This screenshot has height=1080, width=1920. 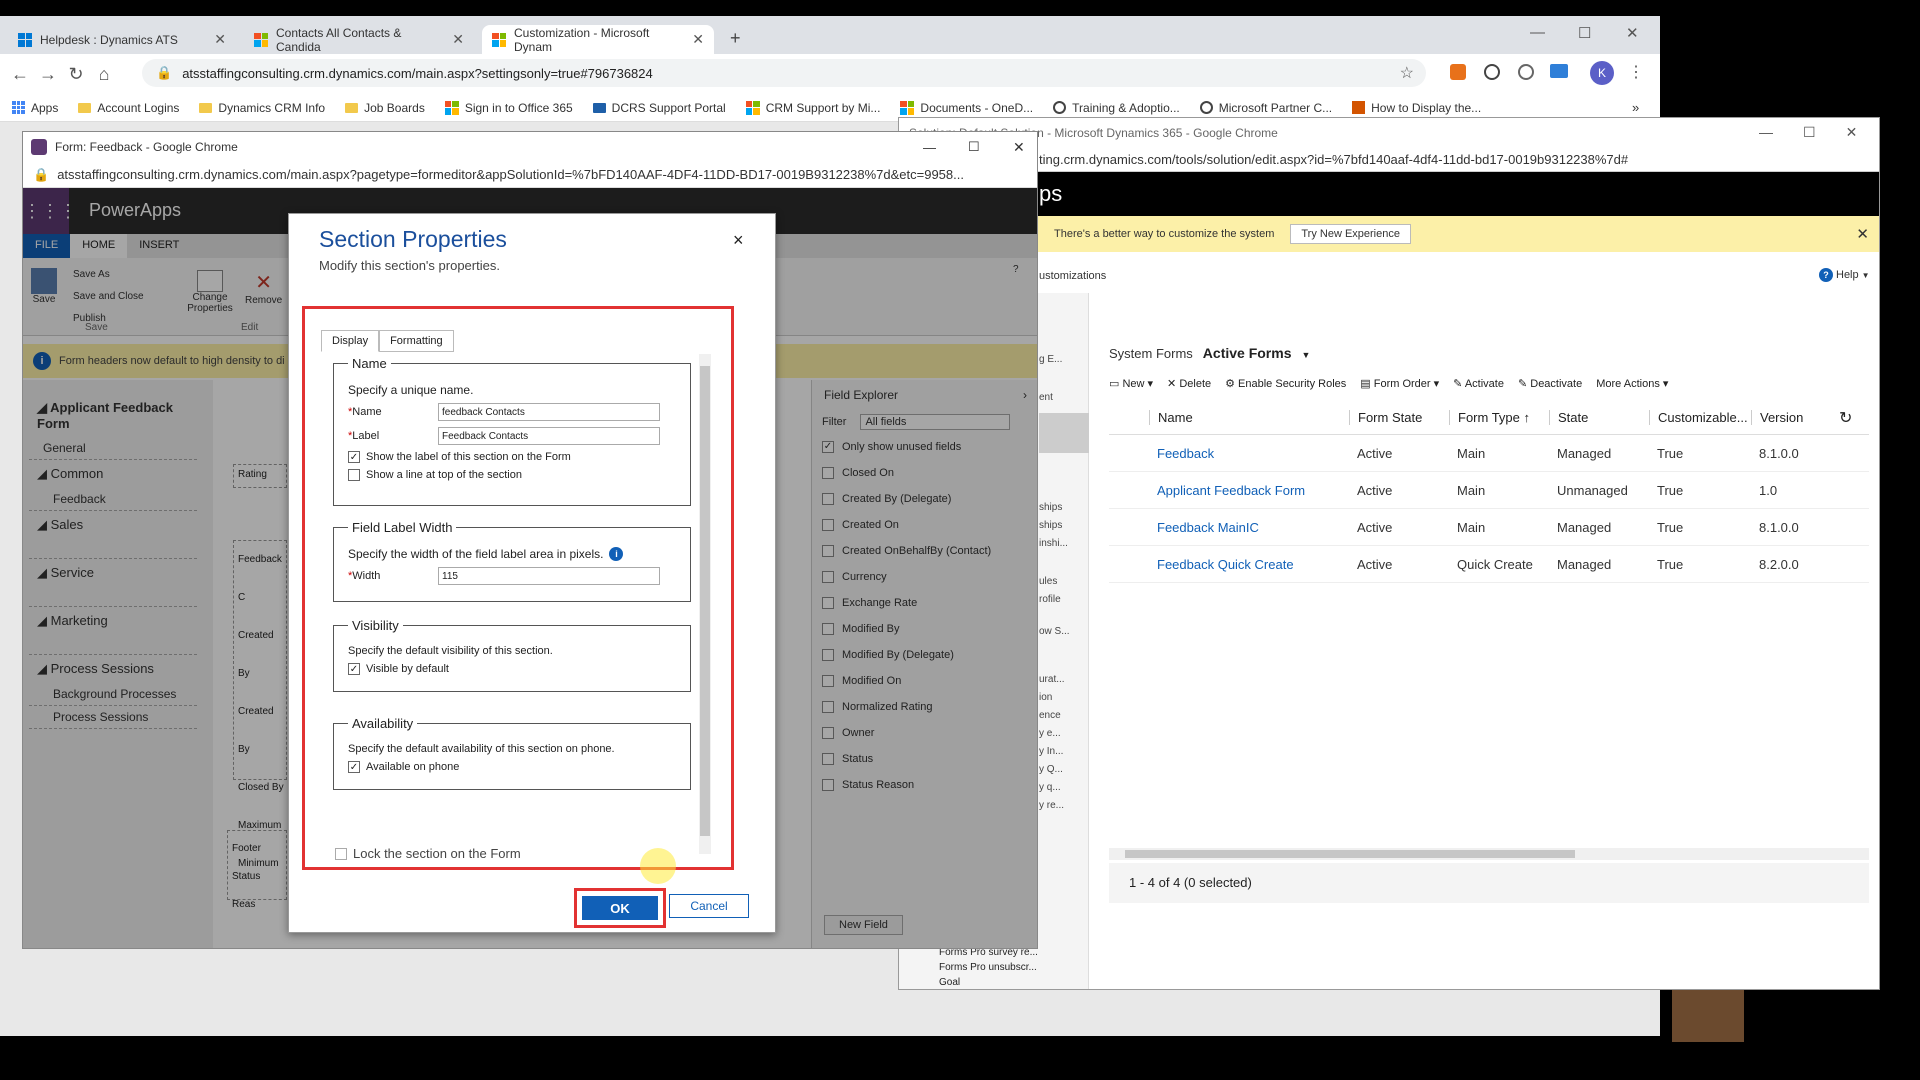 I want to click on col-name: Name, so click(x=1249, y=417).